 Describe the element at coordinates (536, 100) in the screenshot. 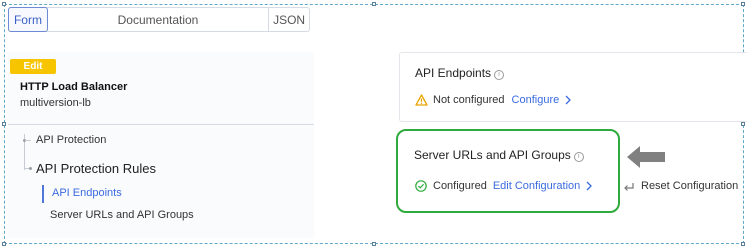

I see `configure-link: Configure` at that location.